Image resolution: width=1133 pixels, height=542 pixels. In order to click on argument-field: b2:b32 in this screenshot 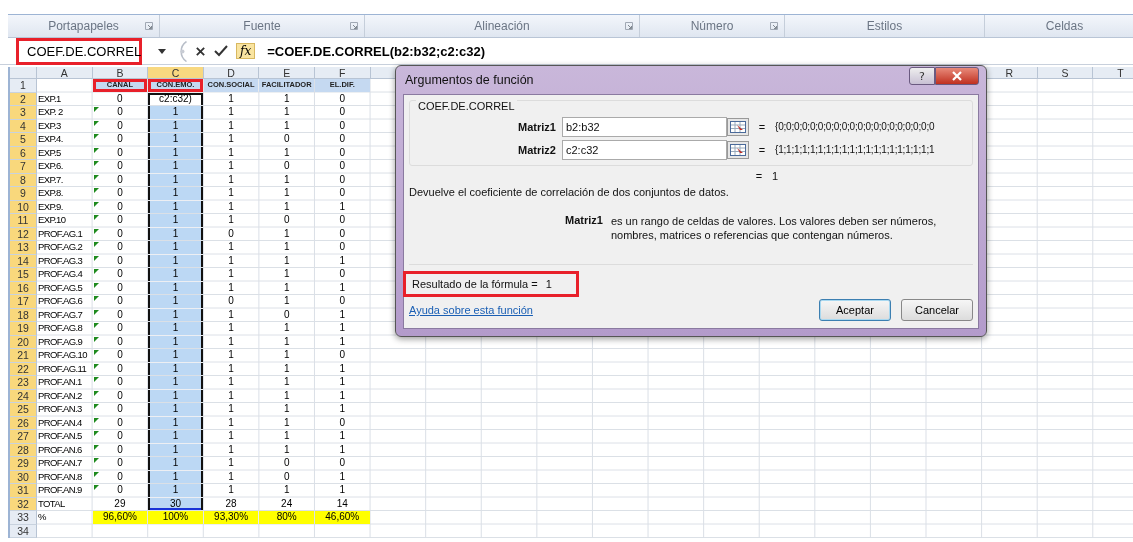, I will do `click(644, 126)`.